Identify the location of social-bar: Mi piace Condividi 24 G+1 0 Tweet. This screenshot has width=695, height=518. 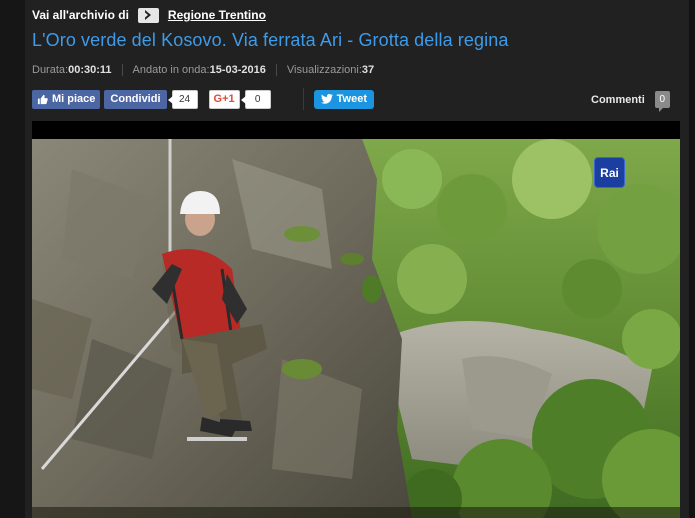
(203, 99).